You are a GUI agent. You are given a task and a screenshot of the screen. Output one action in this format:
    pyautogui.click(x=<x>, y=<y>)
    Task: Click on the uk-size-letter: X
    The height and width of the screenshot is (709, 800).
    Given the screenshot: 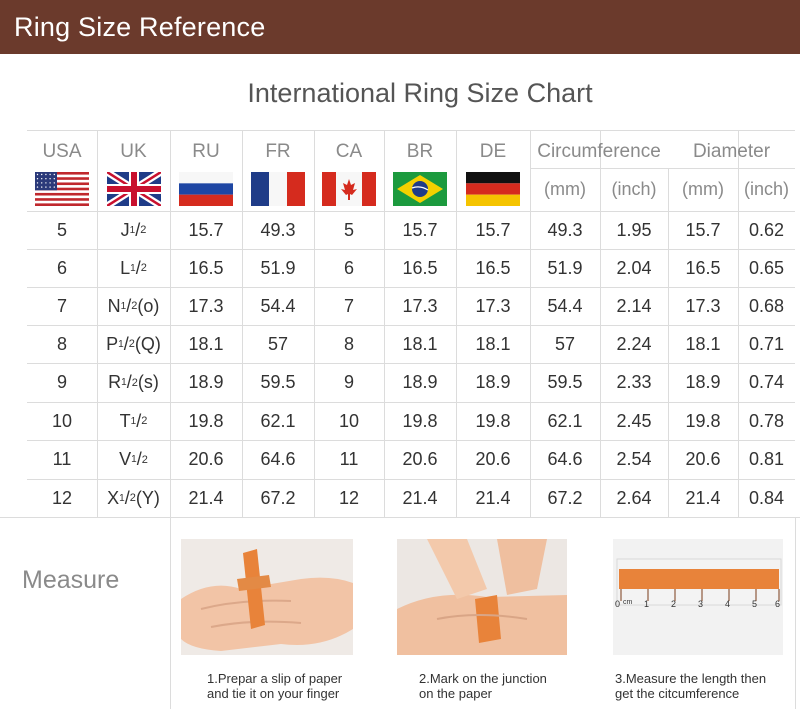 What is the action you would take?
    pyautogui.click(x=113, y=497)
    